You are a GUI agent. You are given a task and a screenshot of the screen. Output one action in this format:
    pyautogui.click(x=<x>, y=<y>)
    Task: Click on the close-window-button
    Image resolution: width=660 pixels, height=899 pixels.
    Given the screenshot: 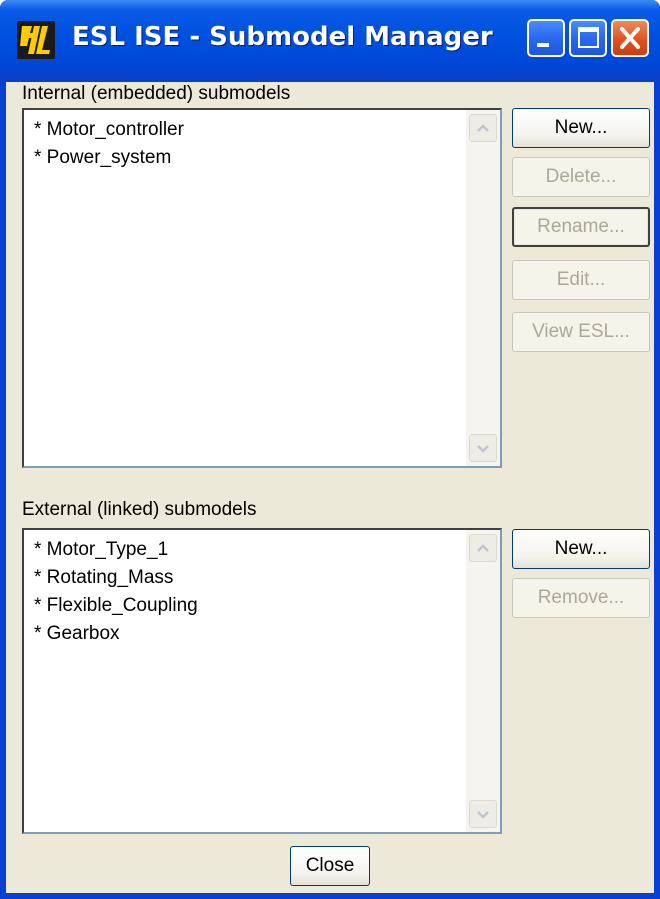 What is the action you would take?
    pyautogui.click(x=630, y=38)
    